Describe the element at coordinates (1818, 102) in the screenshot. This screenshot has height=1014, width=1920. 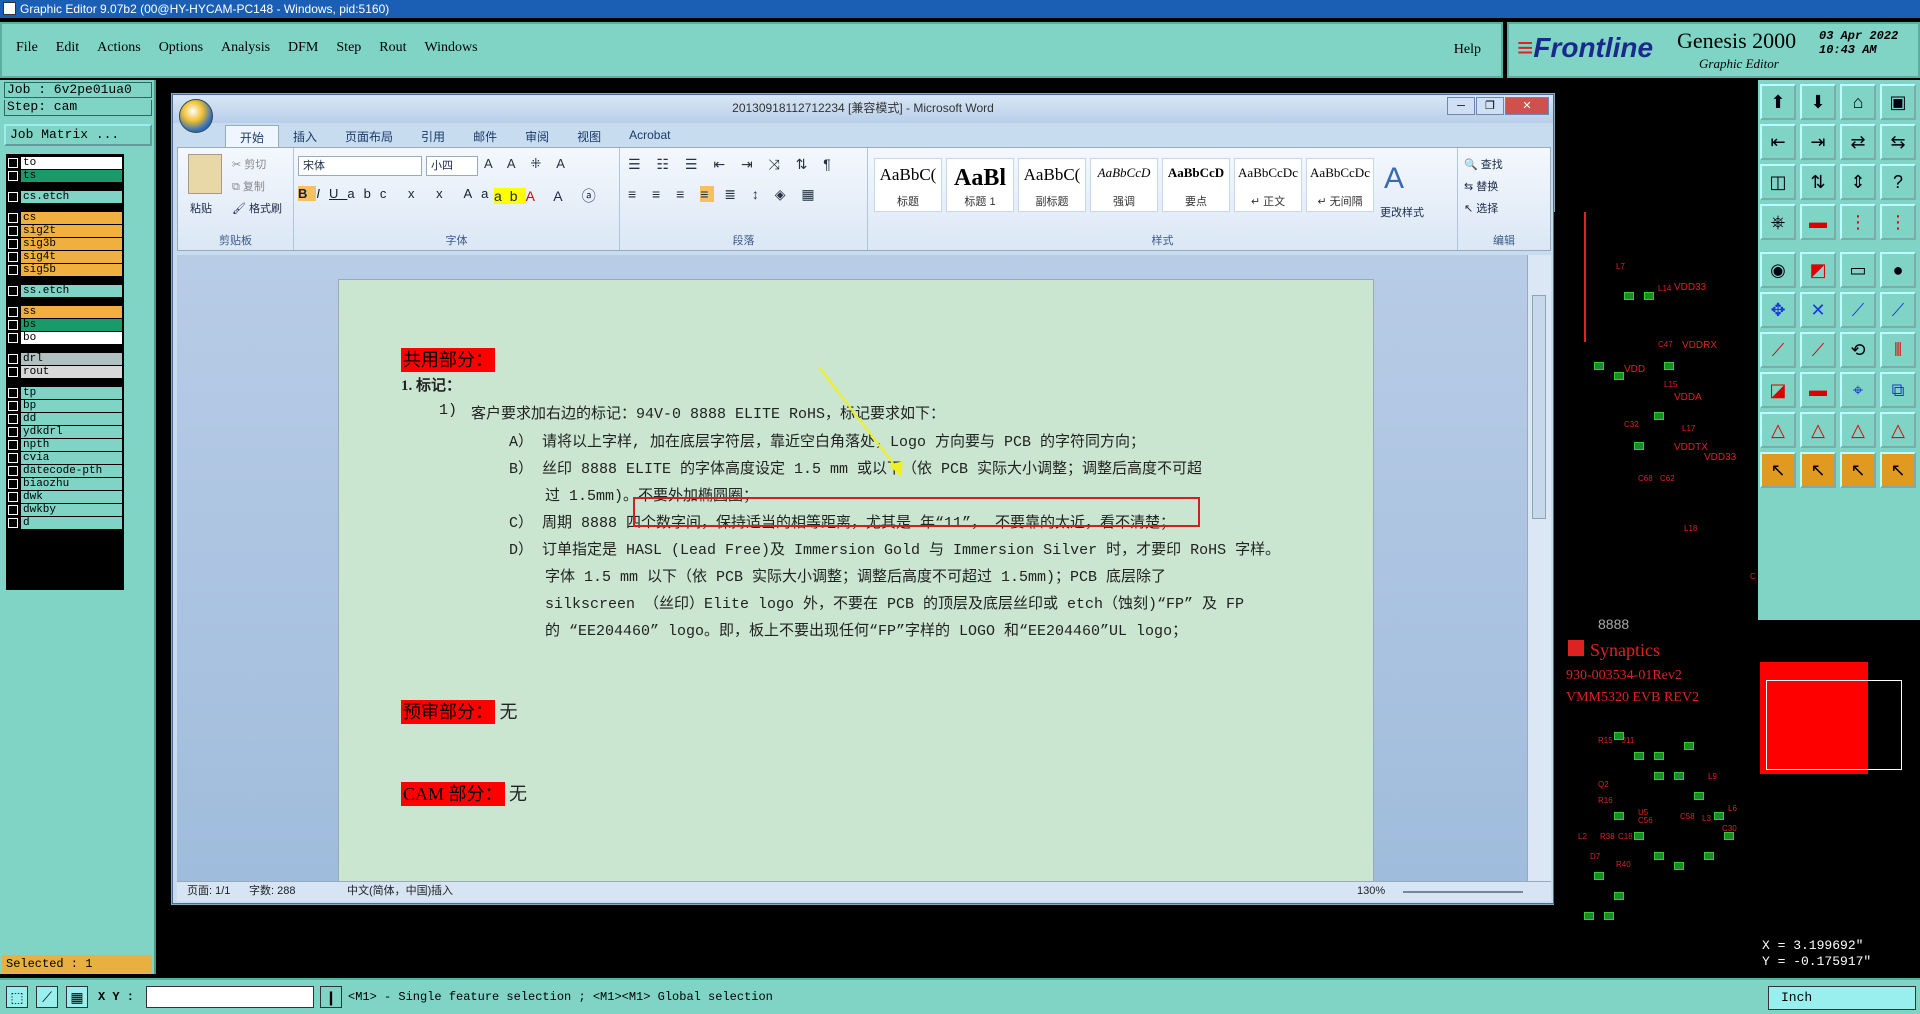
I see `move-down-icon: ⬇` at that location.